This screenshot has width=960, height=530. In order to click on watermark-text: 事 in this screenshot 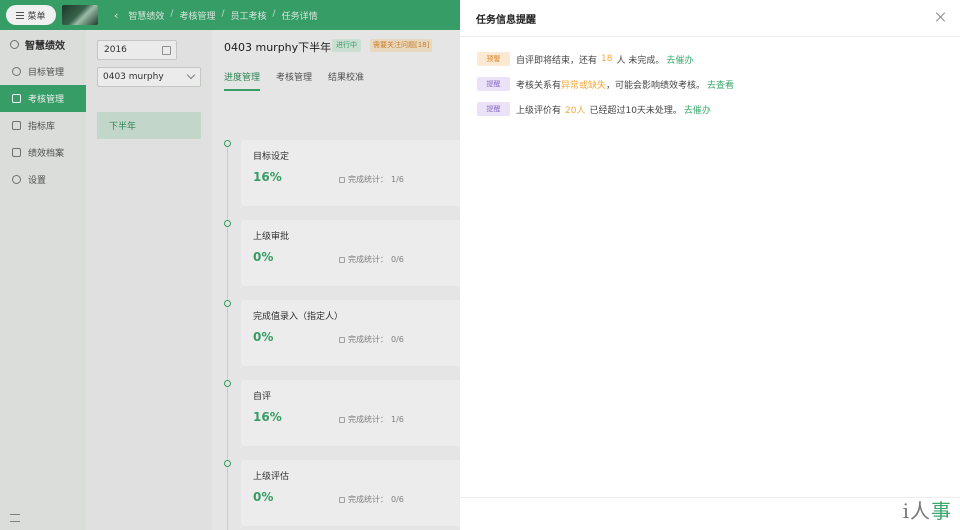, I will do `click(941, 511)`.